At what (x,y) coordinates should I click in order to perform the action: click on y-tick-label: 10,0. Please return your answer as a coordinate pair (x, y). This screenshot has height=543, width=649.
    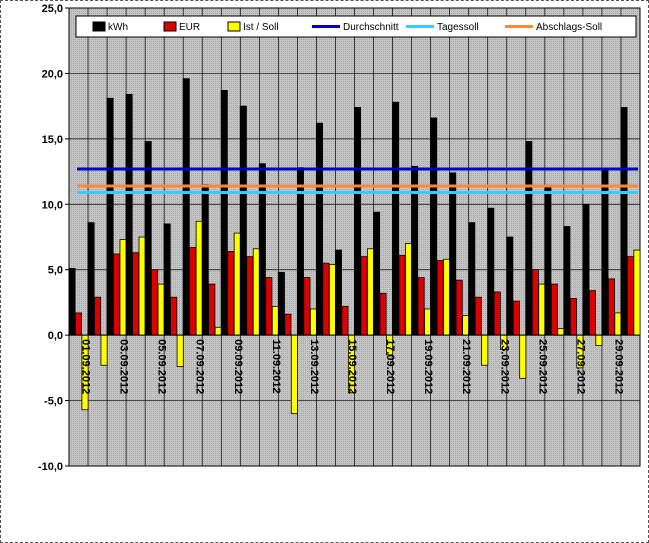
    Looking at the image, I should click on (52, 205).